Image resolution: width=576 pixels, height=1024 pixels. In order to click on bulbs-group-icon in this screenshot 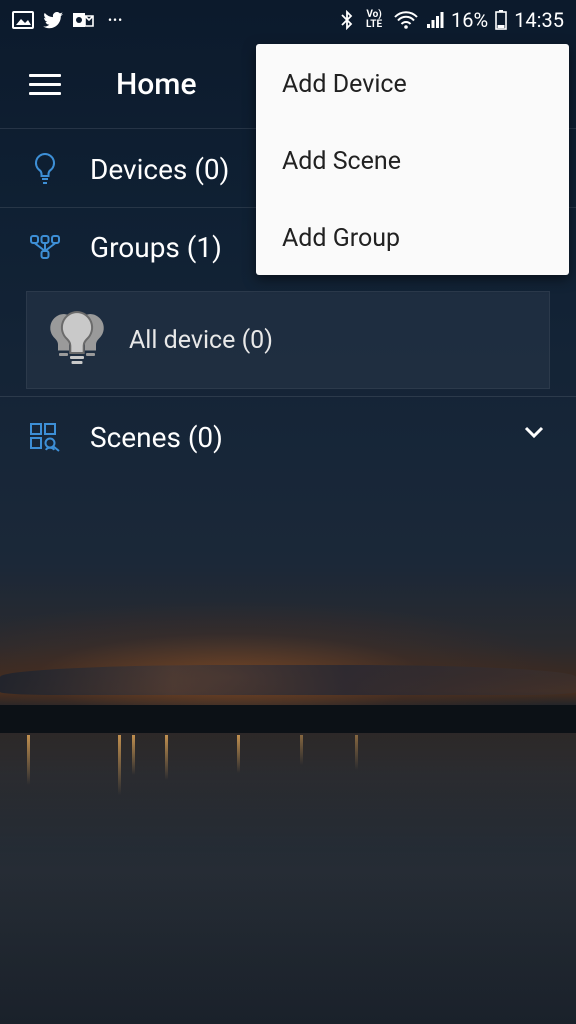, I will do `click(77, 340)`.